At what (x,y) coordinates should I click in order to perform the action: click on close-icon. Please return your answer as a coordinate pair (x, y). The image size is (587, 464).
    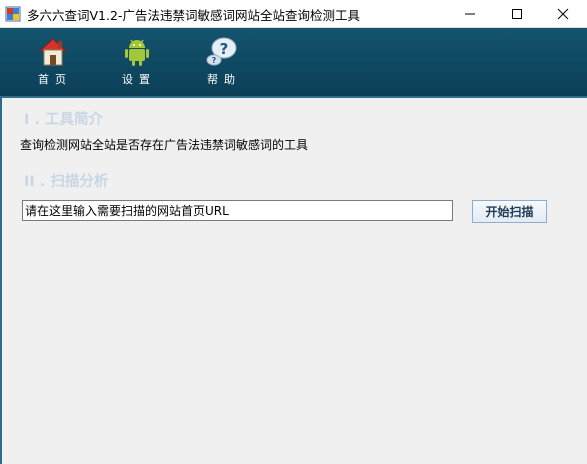
    Looking at the image, I should click on (563, 14).